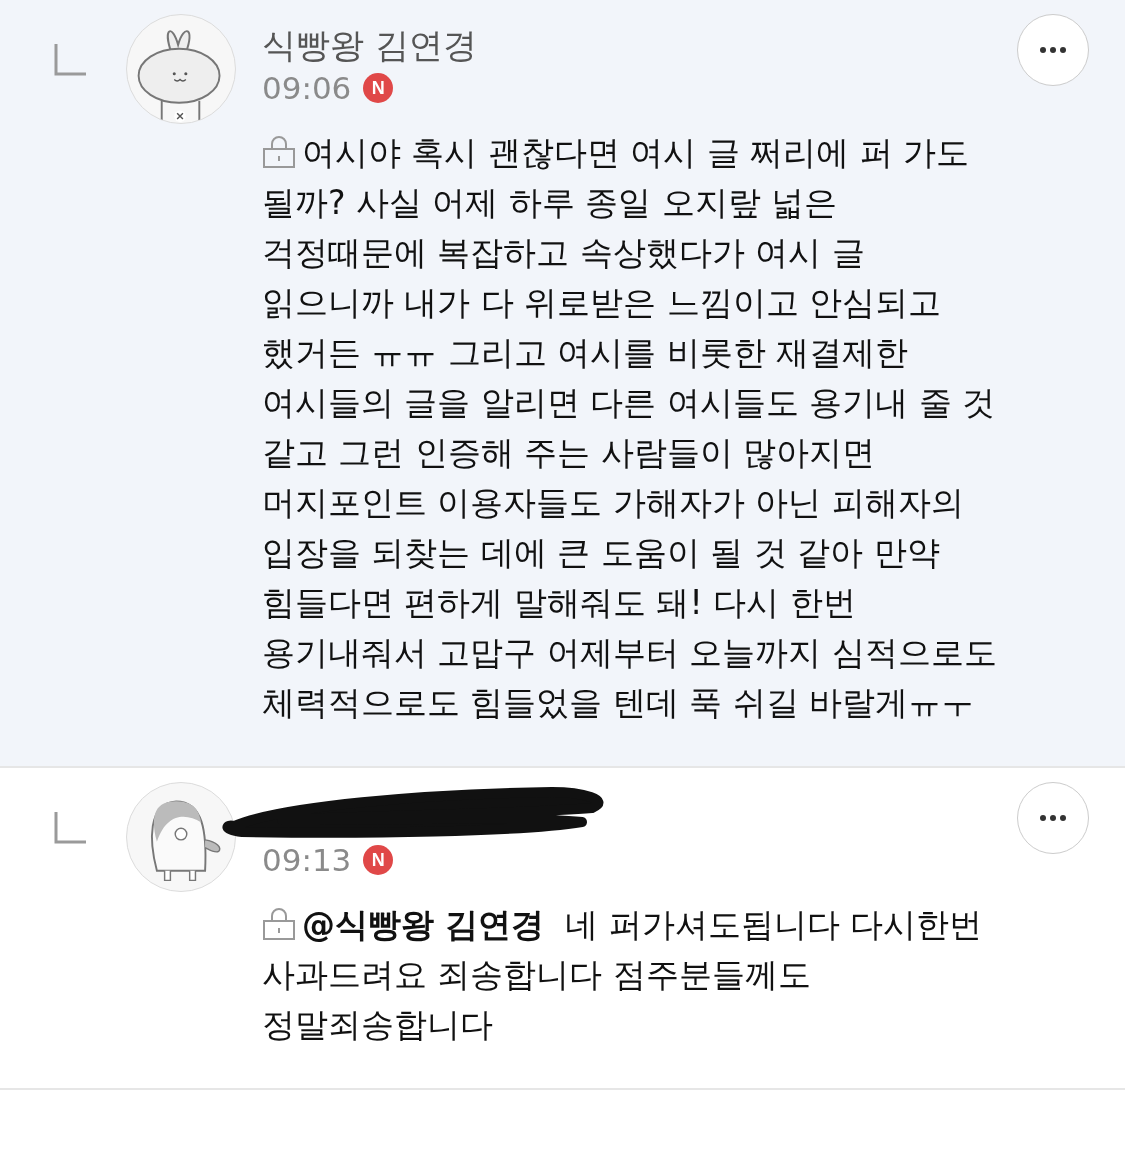 This screenshot has height=1159, width=1125. What do you see at coordinates (623, 975) in the screenshot?
I see `comment-text: @식빵왕 김연경 네 퍼가셔도됩니다 다시한번 사과드려요 죄송합니다 점주분들께도 정말죄송합니다` at bounding box center [623, 975].